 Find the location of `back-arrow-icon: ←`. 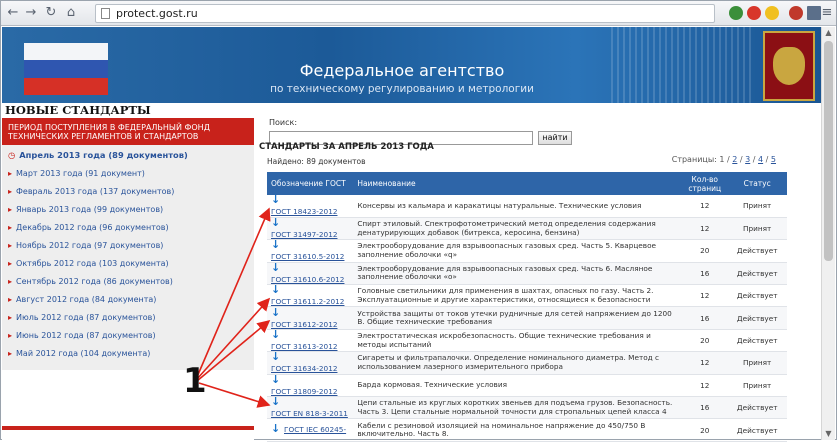

back-arrow-icon: ← is located at coordinates (13, 13).